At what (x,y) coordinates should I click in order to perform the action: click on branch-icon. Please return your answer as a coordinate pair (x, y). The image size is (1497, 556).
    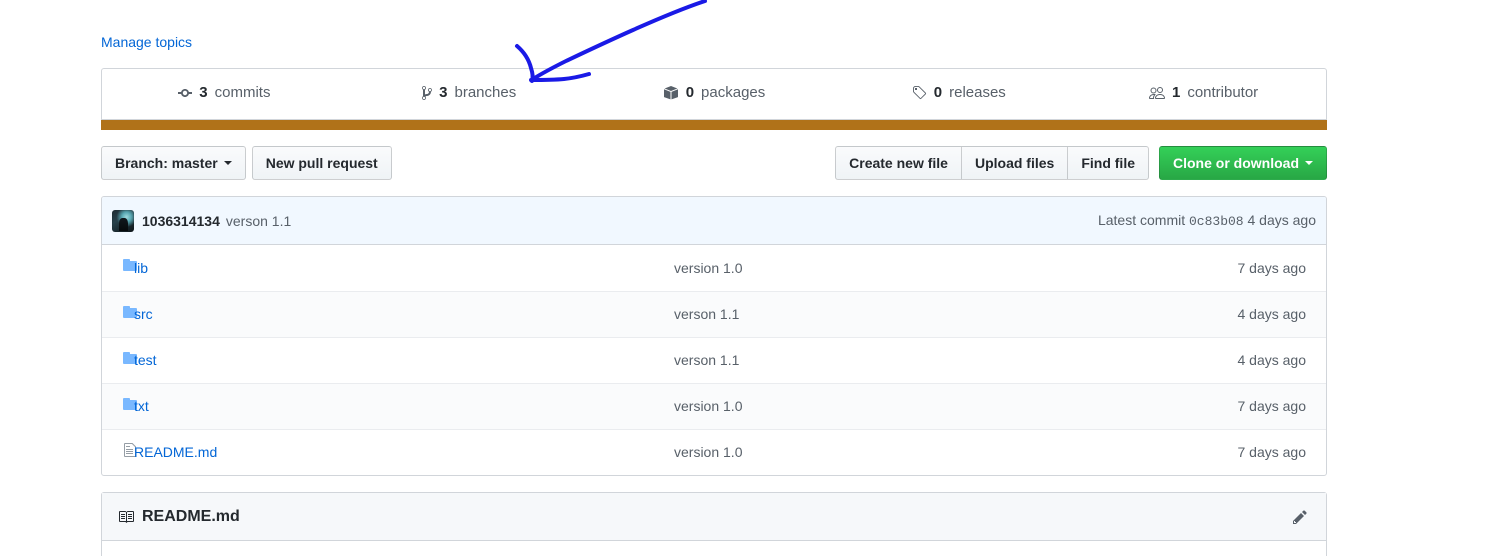
    Looking at the image, I should click on (427, 93).